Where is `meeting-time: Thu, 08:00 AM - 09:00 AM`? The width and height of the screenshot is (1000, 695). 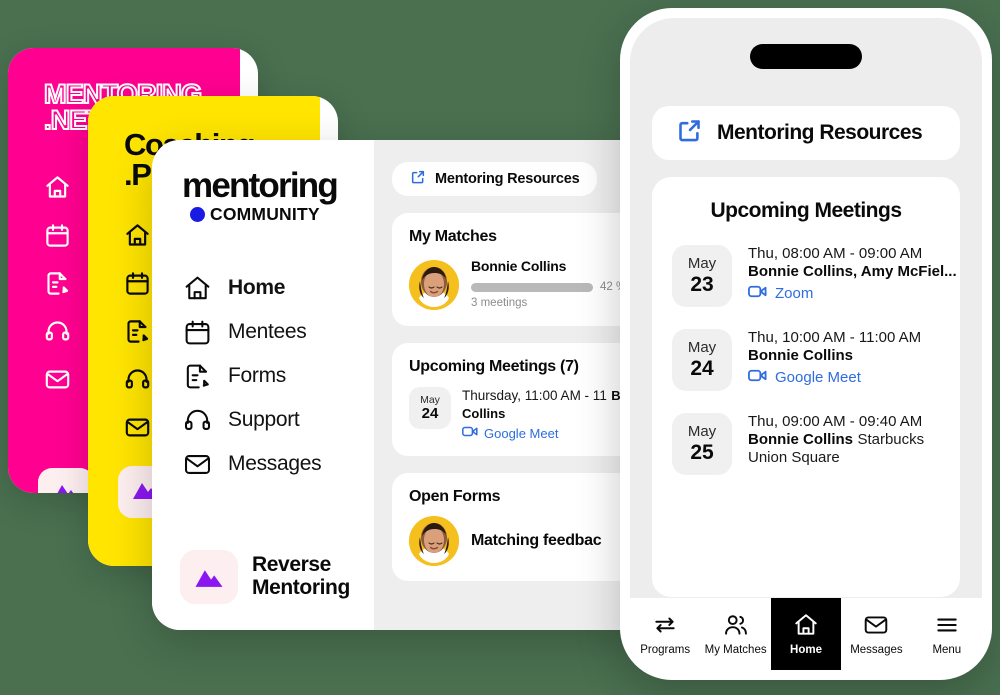
meeting-time: Thu, 08:00 AM - 09:00 AM is located at coordinates (835, 253).